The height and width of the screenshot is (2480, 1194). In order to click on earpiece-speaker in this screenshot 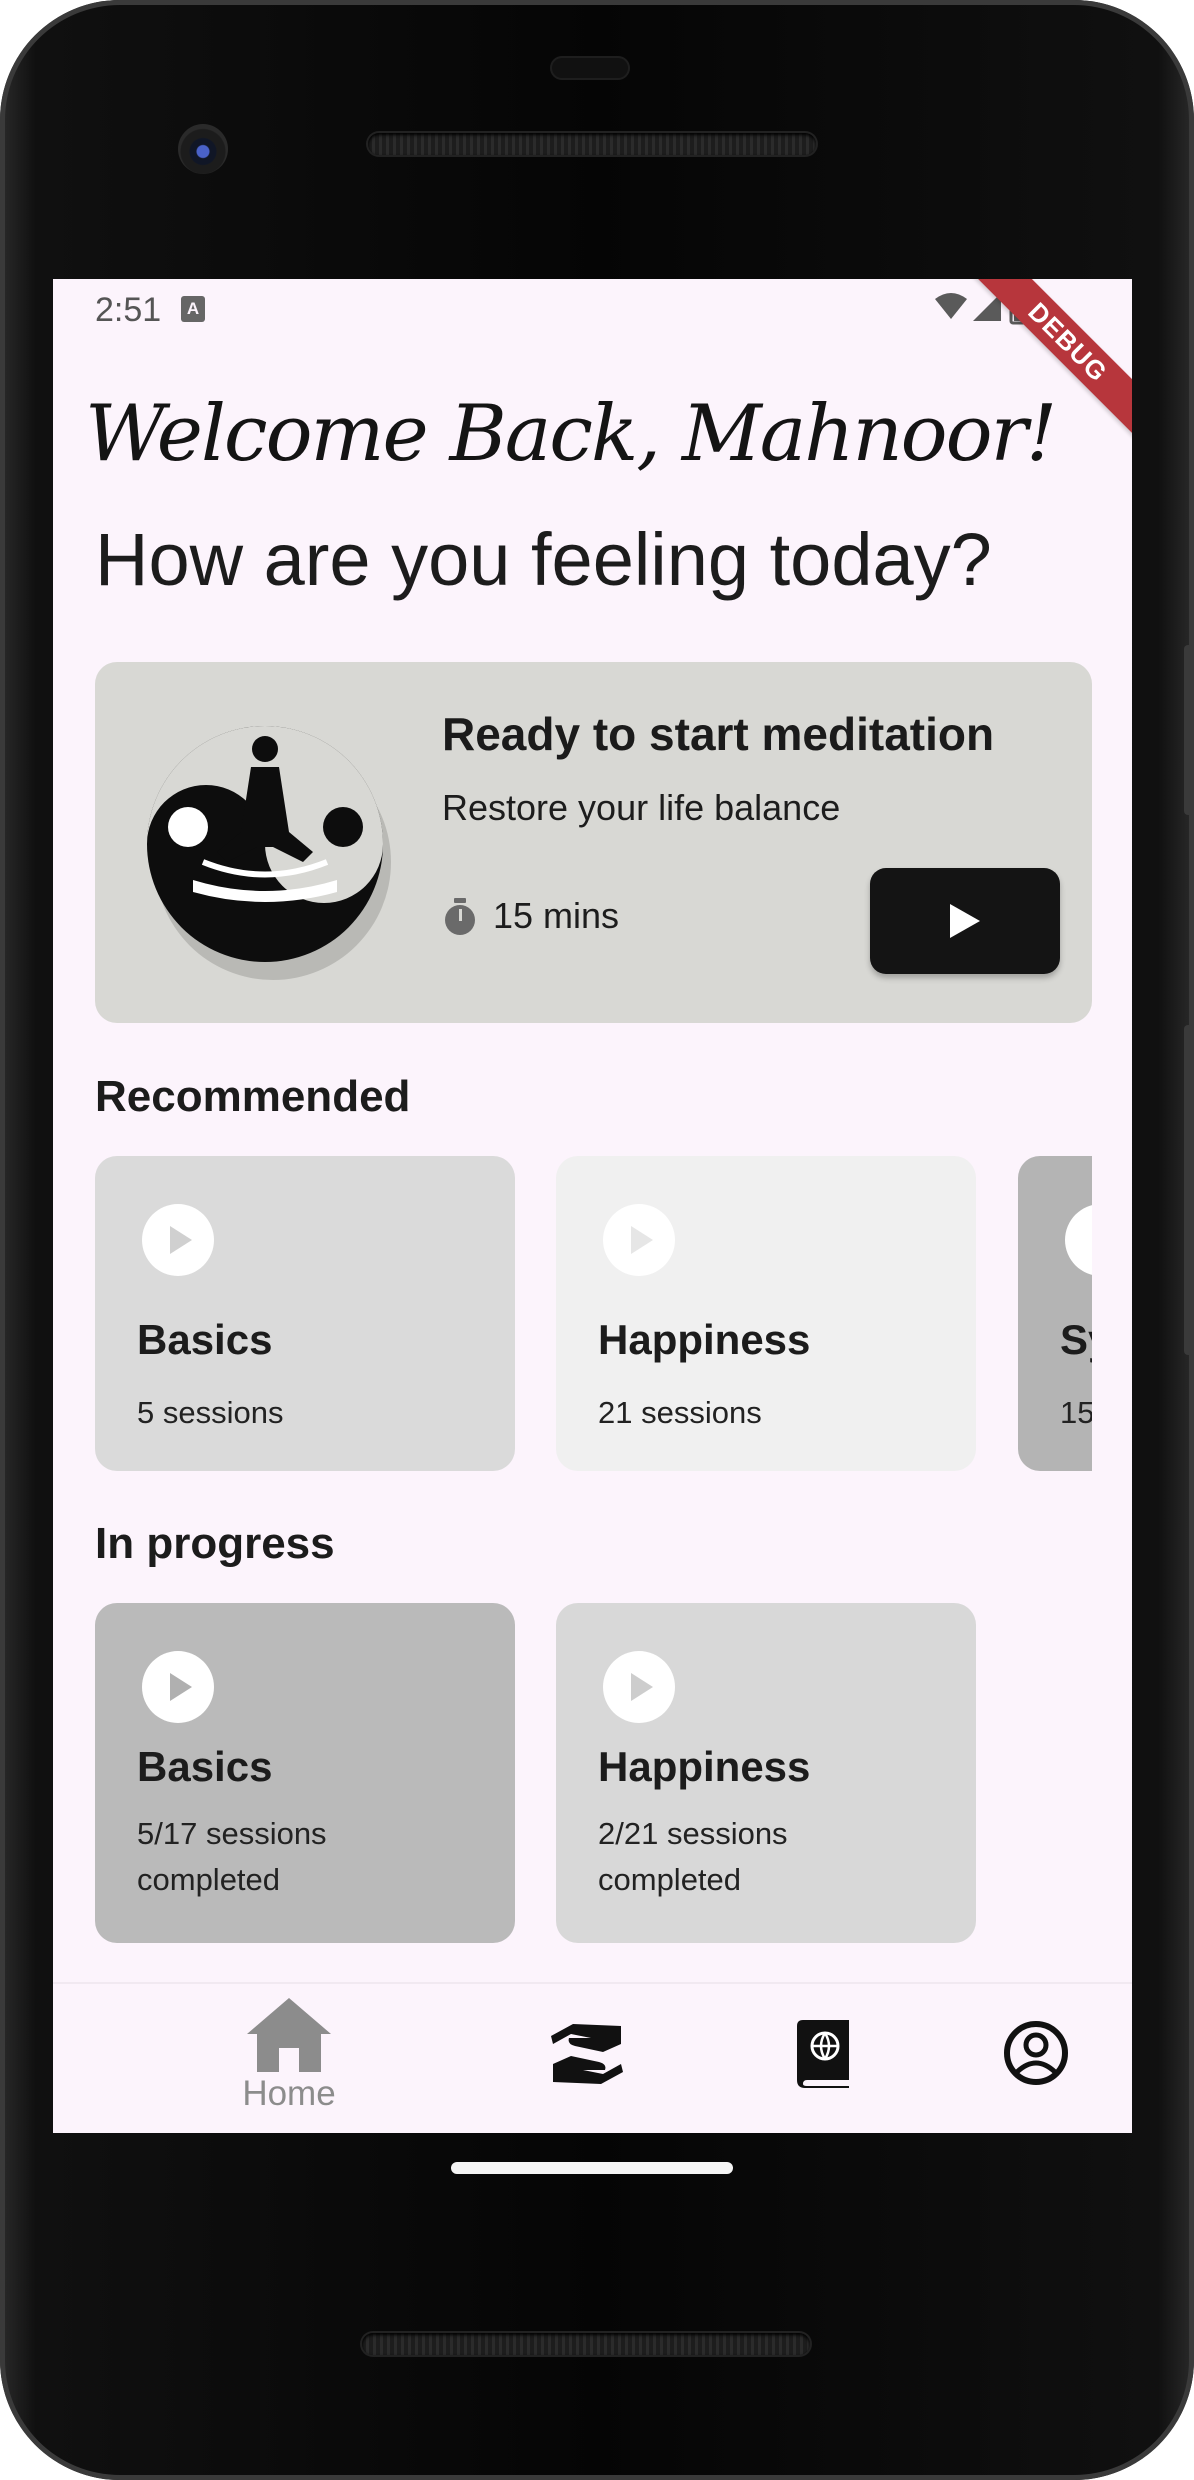, I will do `click(592, 144)`.